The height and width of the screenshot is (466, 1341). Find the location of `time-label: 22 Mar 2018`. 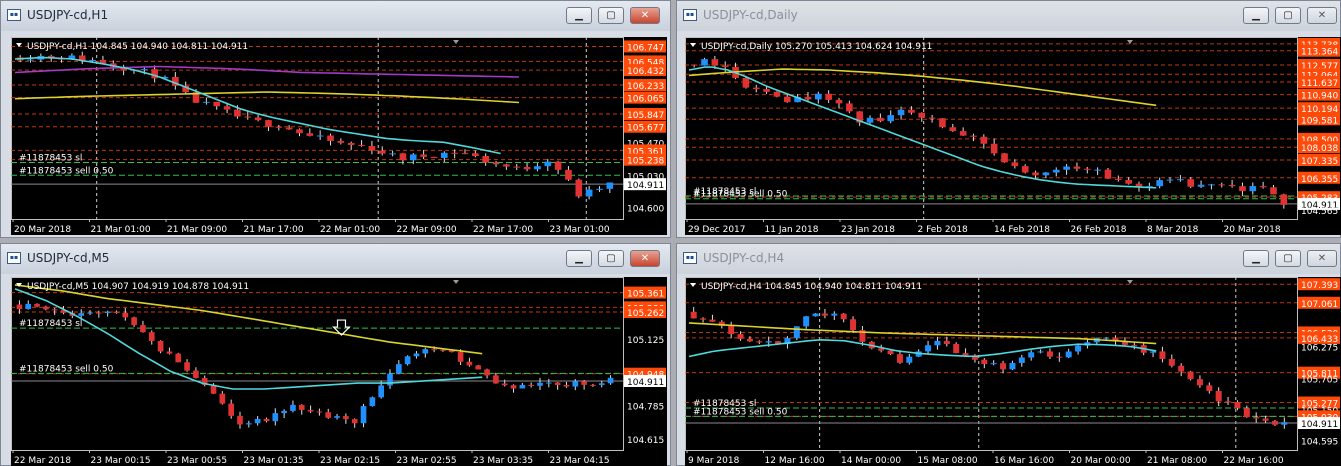

time-label: 22 Mar 2018 is located at coordinates (42, 461).